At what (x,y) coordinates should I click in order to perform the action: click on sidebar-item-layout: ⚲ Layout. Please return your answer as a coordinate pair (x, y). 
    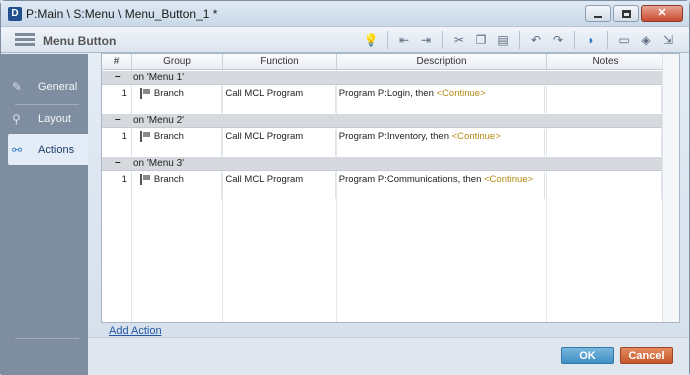
    Looking at the image, I should click on (48, 118).